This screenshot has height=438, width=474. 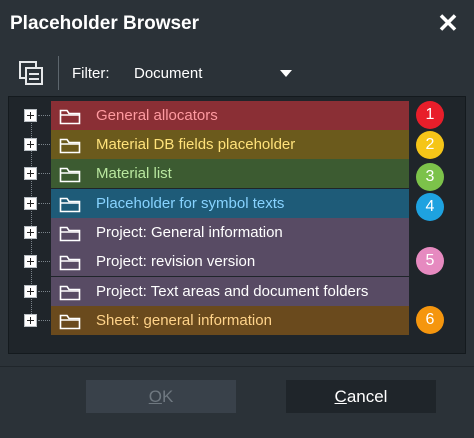 I want to click on number-badge: 2, so click(x=430, y=145).